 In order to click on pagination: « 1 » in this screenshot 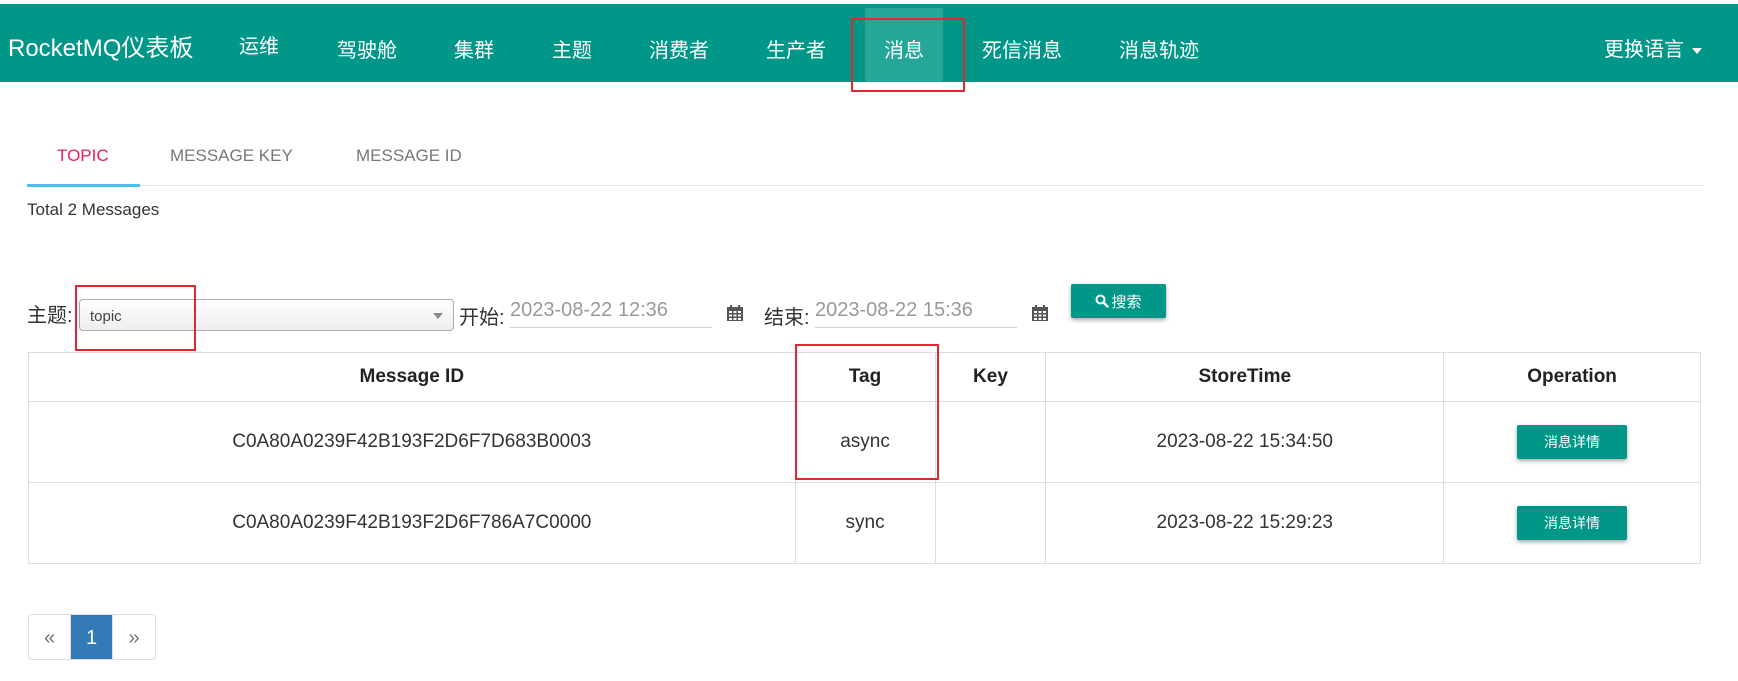, I will do `click(92, 637)`.